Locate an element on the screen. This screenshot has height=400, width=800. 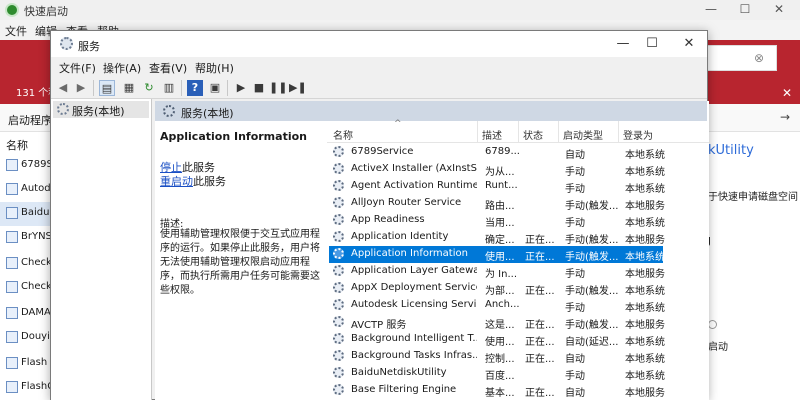
show-tree-icon: ▤ is located at coordinates (107, 88).